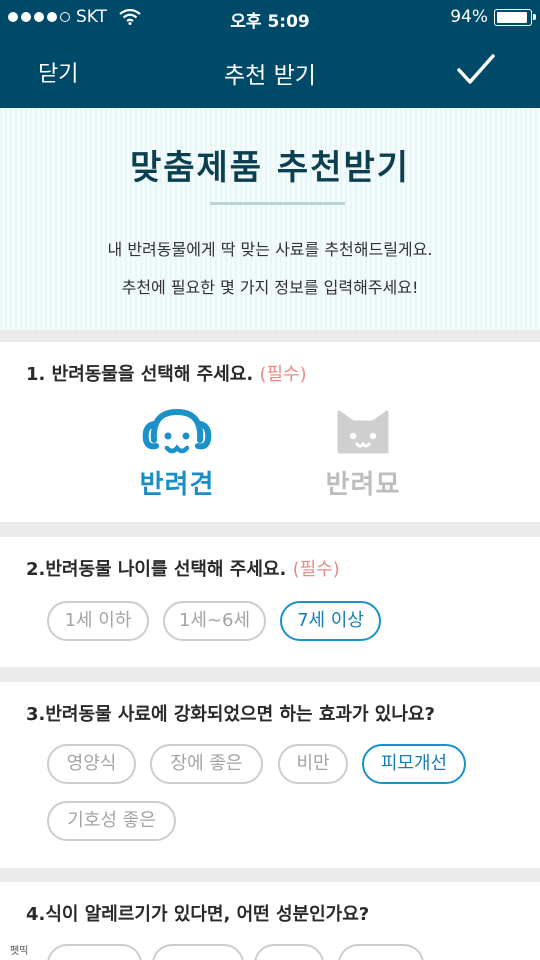  Describe the element at coordinates (156, 569) in the screenshot. I see `question-text: 2.반려동물 나이를 선택해 주세요.` at that location.